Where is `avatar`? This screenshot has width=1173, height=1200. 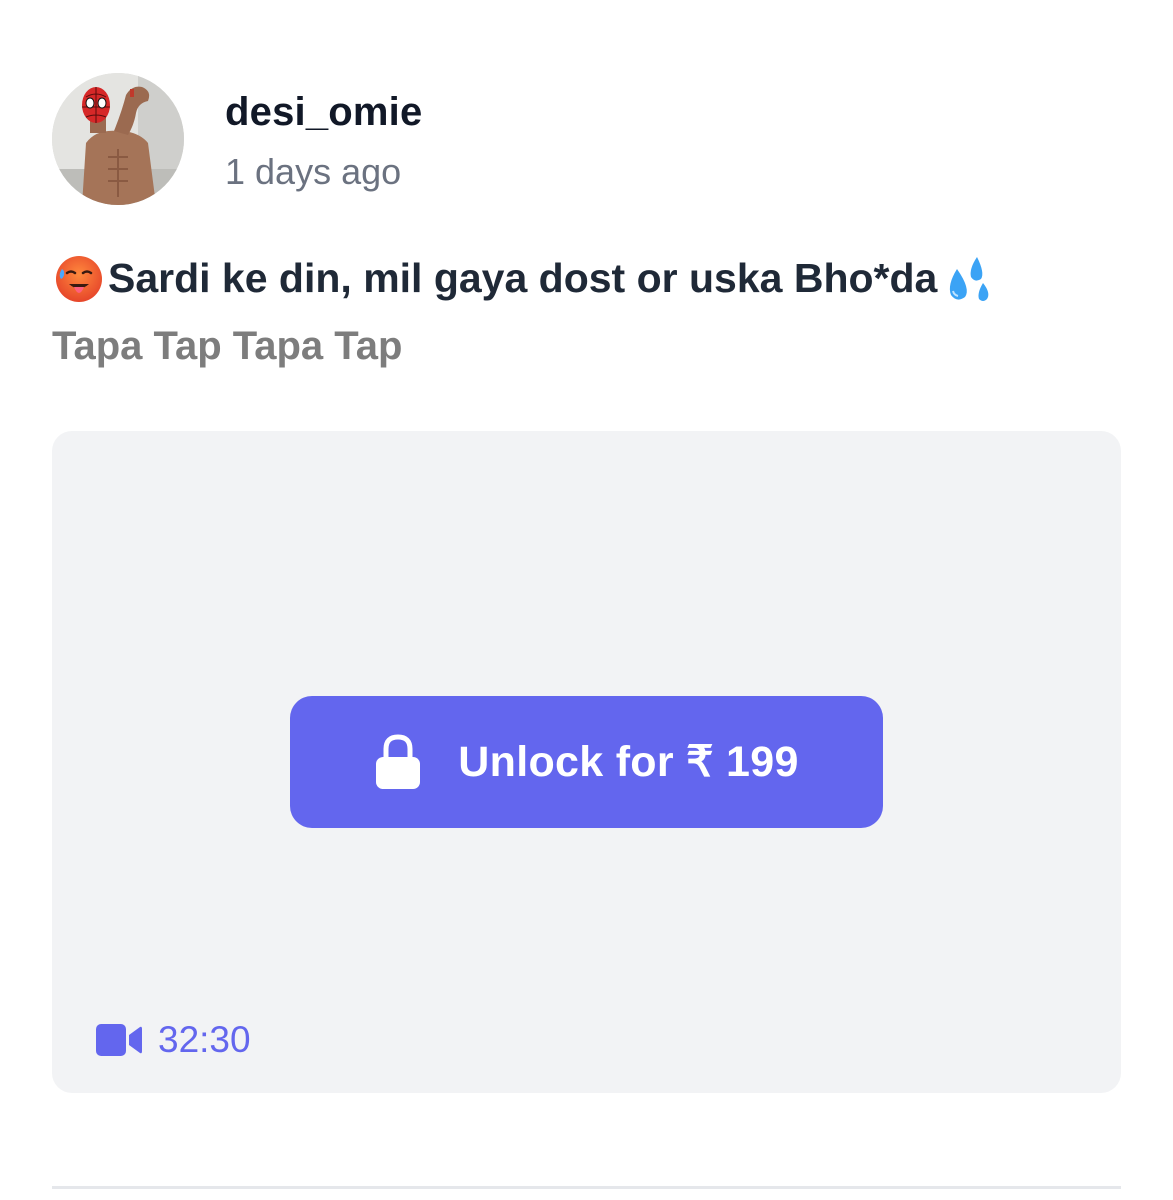
avatar is located at coordinates (118, 139).